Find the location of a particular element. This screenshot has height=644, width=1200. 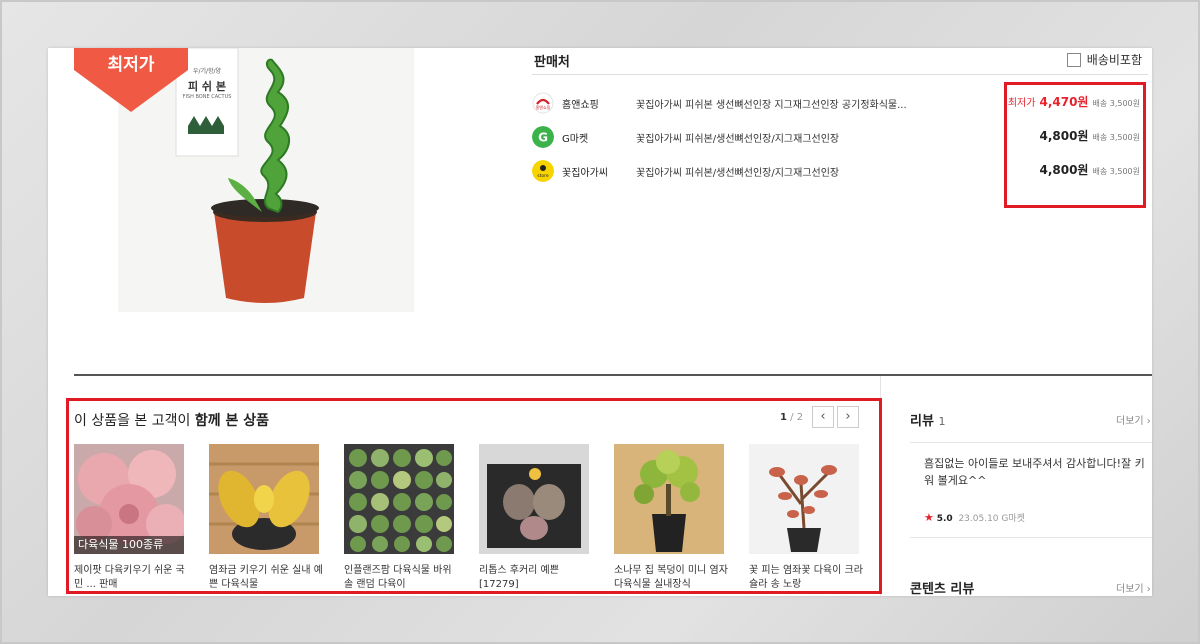

ship-include-checkbox: 배송비포함 is located at coordinates (1104, 59).